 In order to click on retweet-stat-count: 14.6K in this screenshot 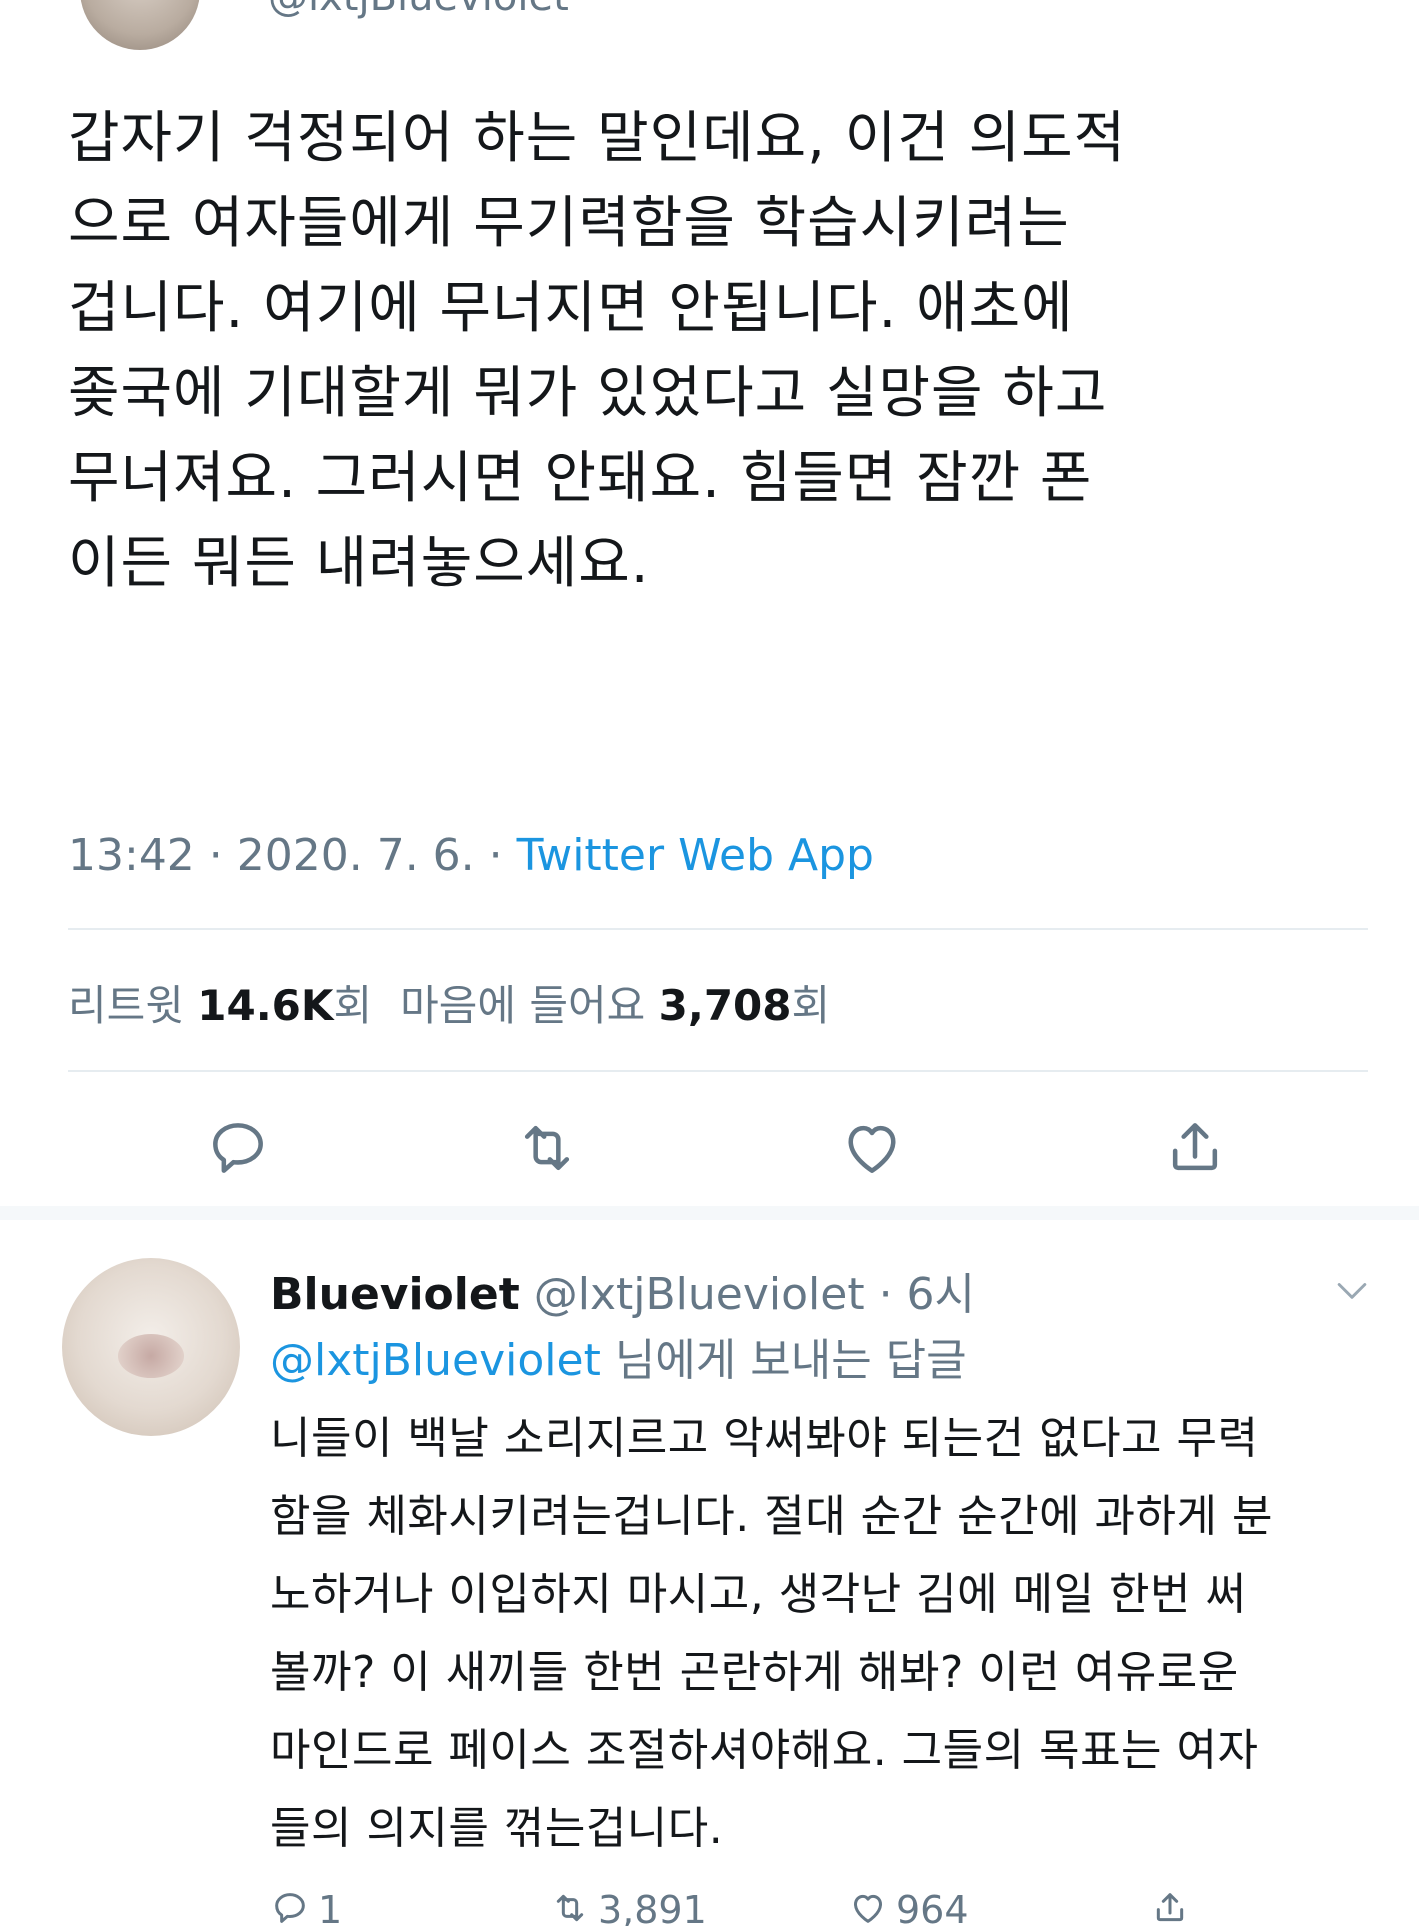, I will do `click(265, 1005)`.